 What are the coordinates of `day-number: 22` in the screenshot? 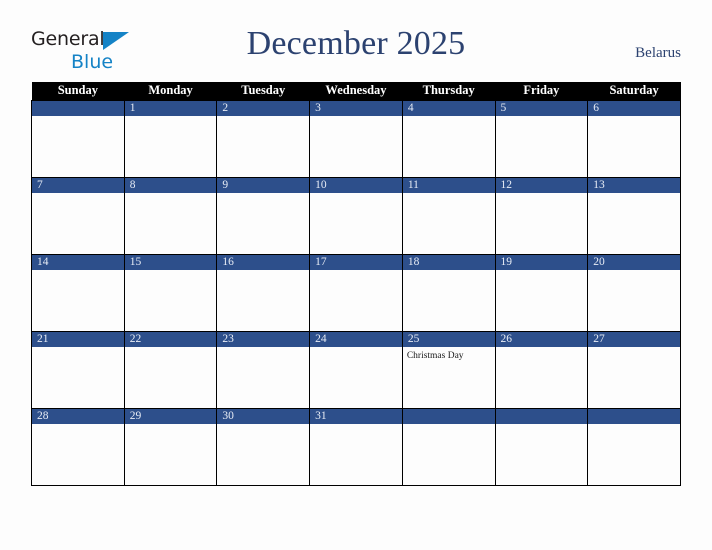 It's located at (170, 339).